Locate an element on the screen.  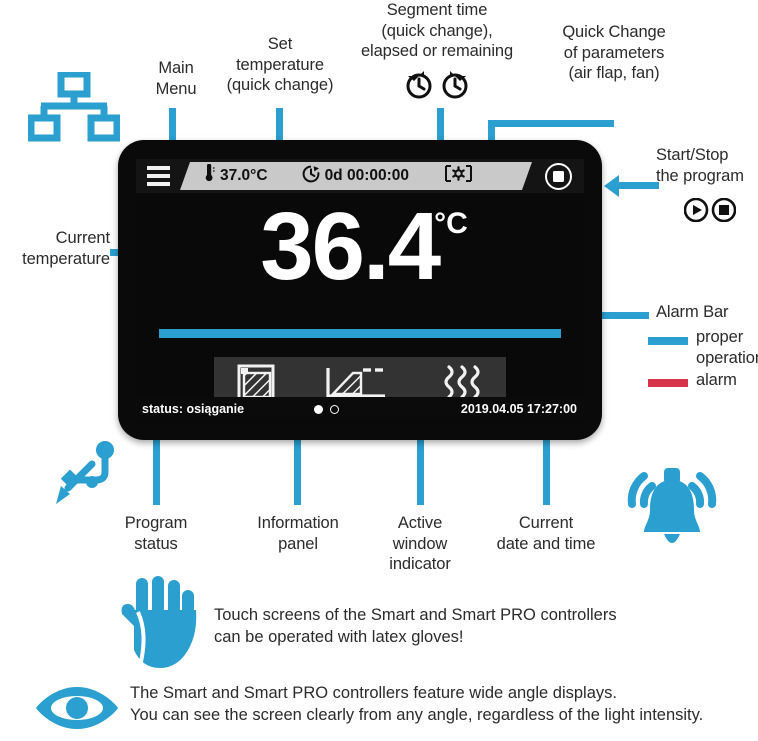
segment-time-value: 0d 00:00:00 is located at coordinates (367, 175).